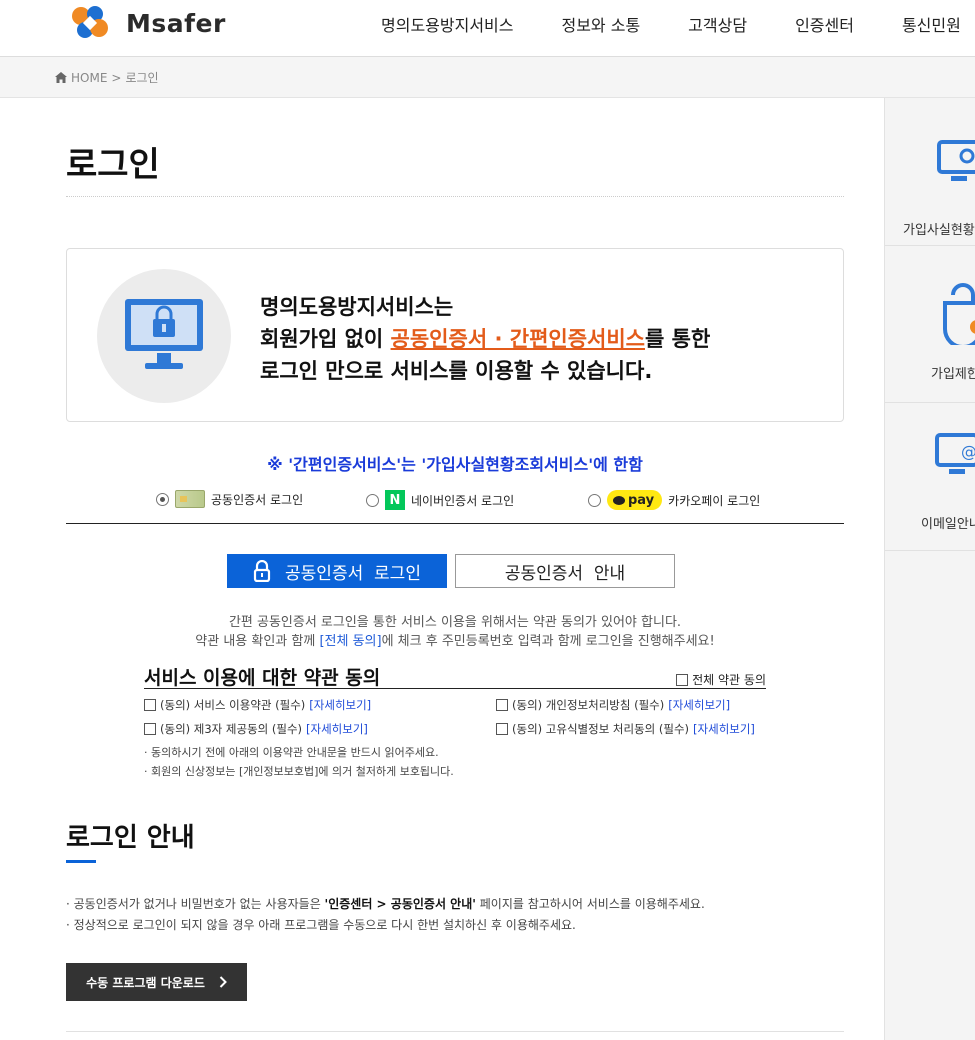 The image size is (975, 1040). What do you see at coordinates (930, 172) in the screenshot?
I see `sidebar-item-subscription-status: 가입사실현황` at bounding box center [930, 172].